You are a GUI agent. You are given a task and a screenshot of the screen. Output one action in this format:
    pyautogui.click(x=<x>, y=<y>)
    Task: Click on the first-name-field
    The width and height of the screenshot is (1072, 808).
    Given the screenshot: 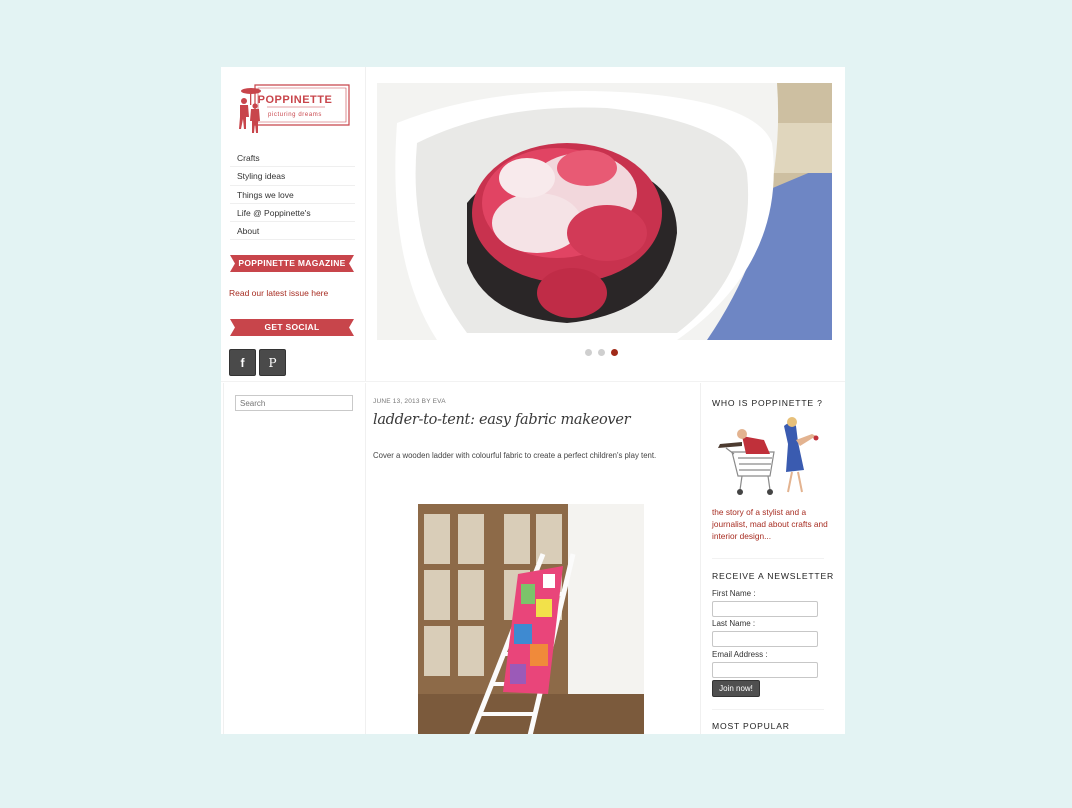 What is the action you would take?
    pyautogui.click(x=765, y=609)
    